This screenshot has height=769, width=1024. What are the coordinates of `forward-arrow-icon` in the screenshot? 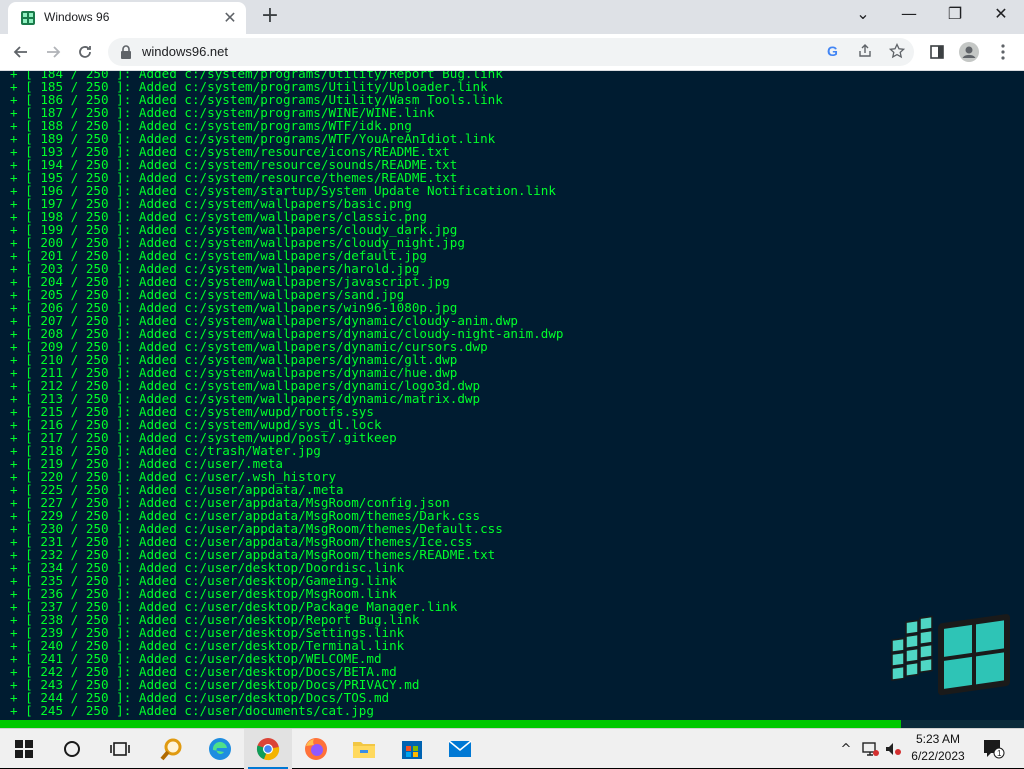 It's located at (54, 52).